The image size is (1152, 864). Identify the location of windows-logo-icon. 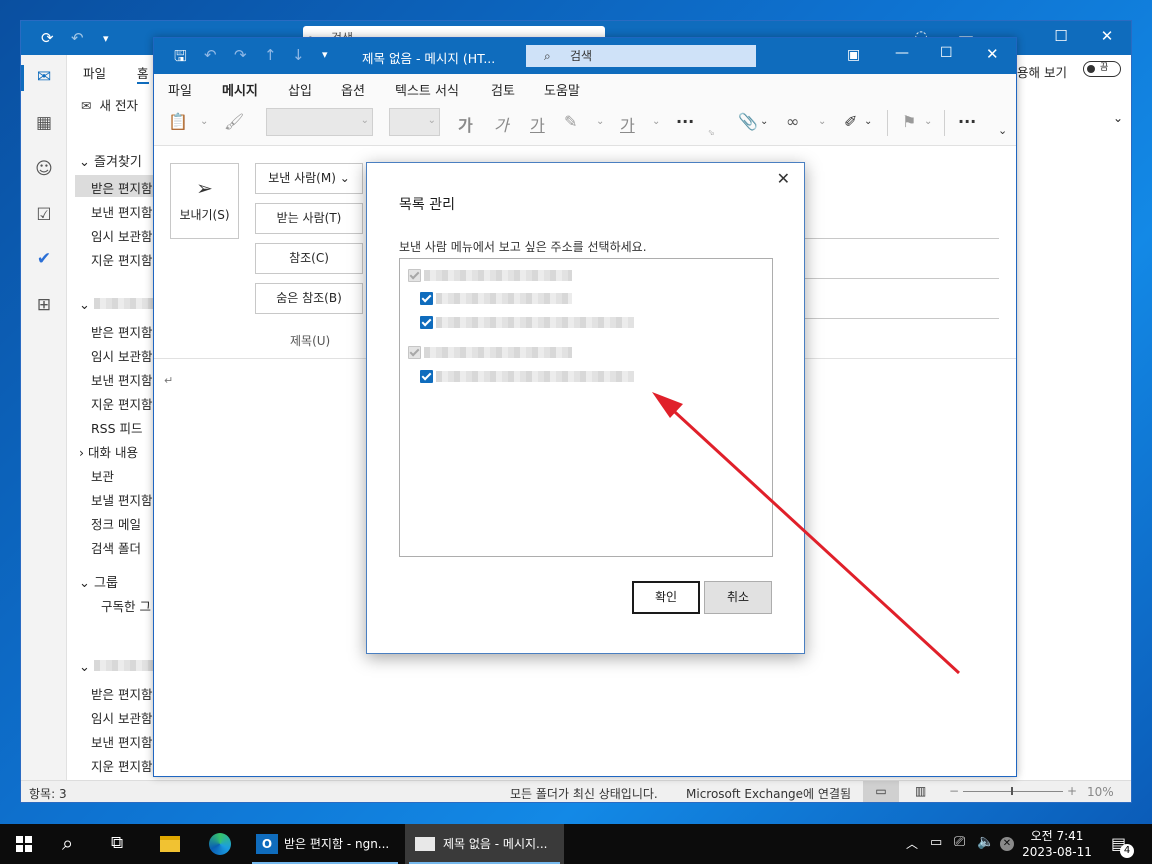
(24, 844).